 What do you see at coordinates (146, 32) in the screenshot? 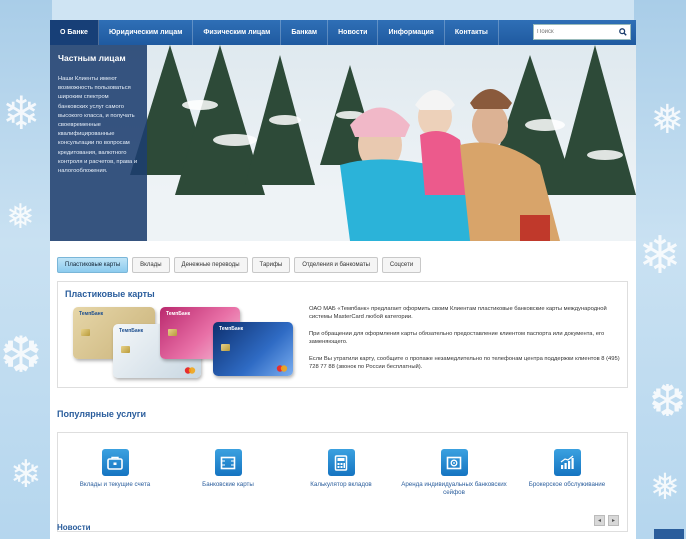
I see `nav-item-corporate: Юридическим лицам` at bounding box center [146, 32].